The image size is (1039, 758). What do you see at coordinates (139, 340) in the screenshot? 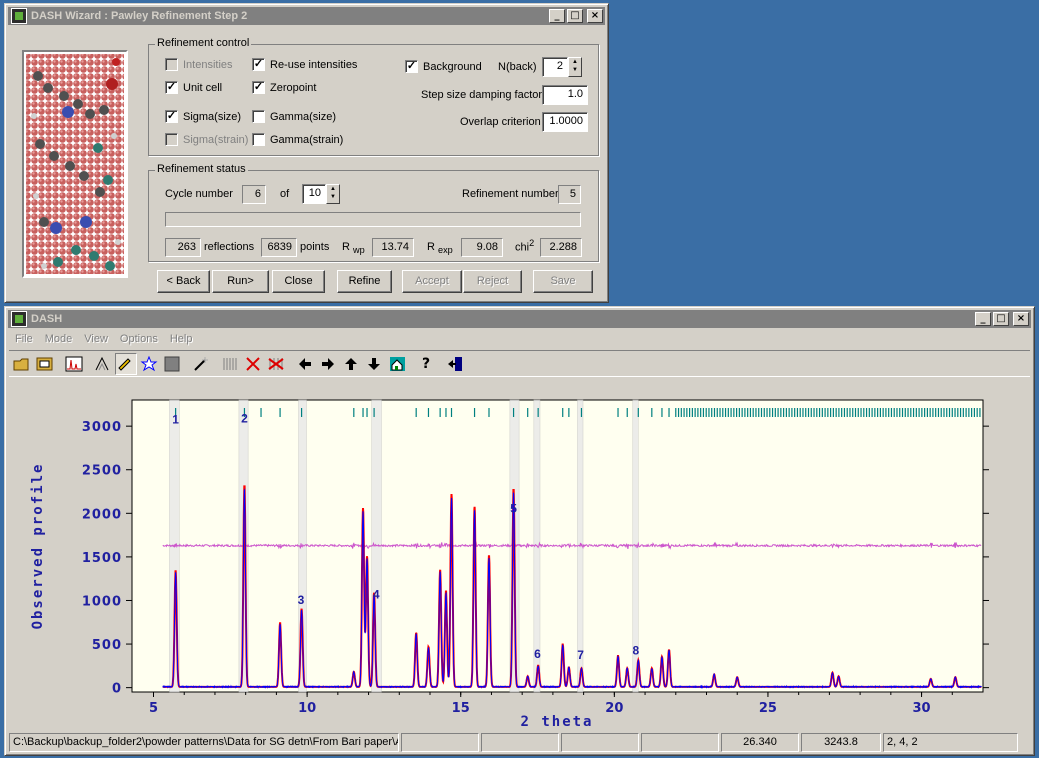
I see `menu-options: Options` at bounding box center [139, 340].